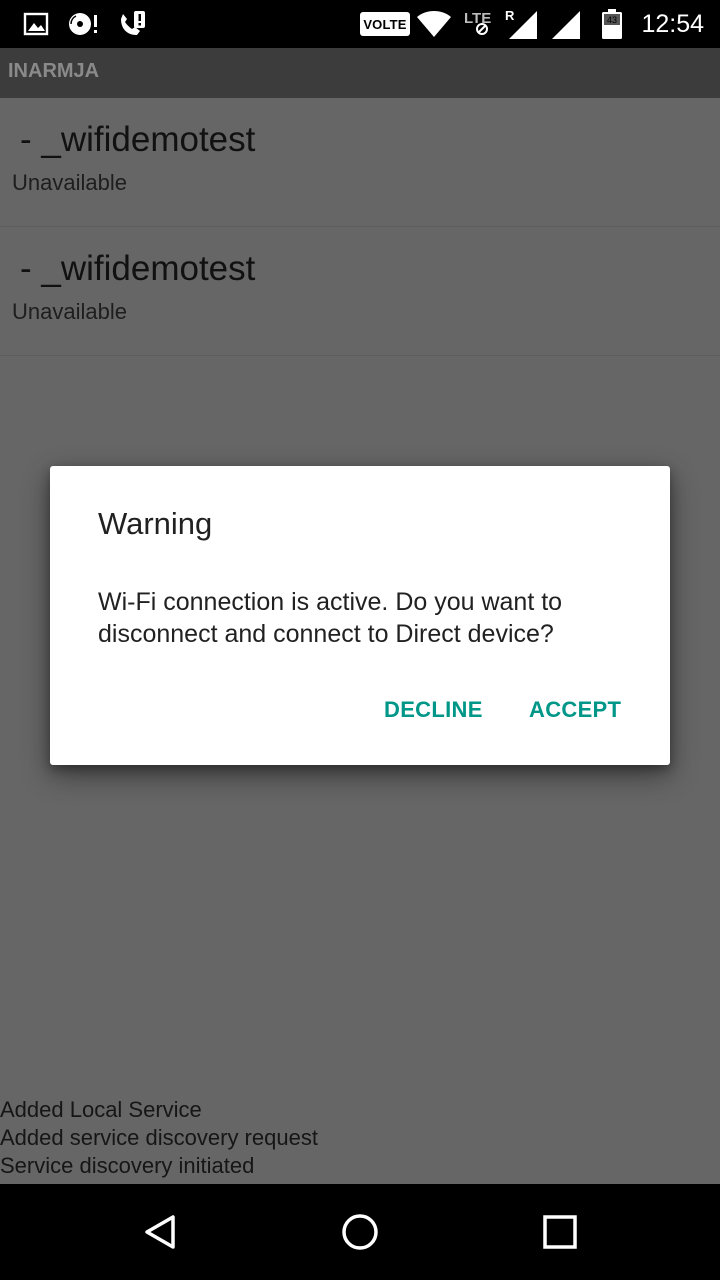 The height and width of the screenshot is (1280, 720). What do you see at coordinates (522, 24) in the screenshot?
I see `signal-roaming-icon: R` at bounding box center [522, 24].